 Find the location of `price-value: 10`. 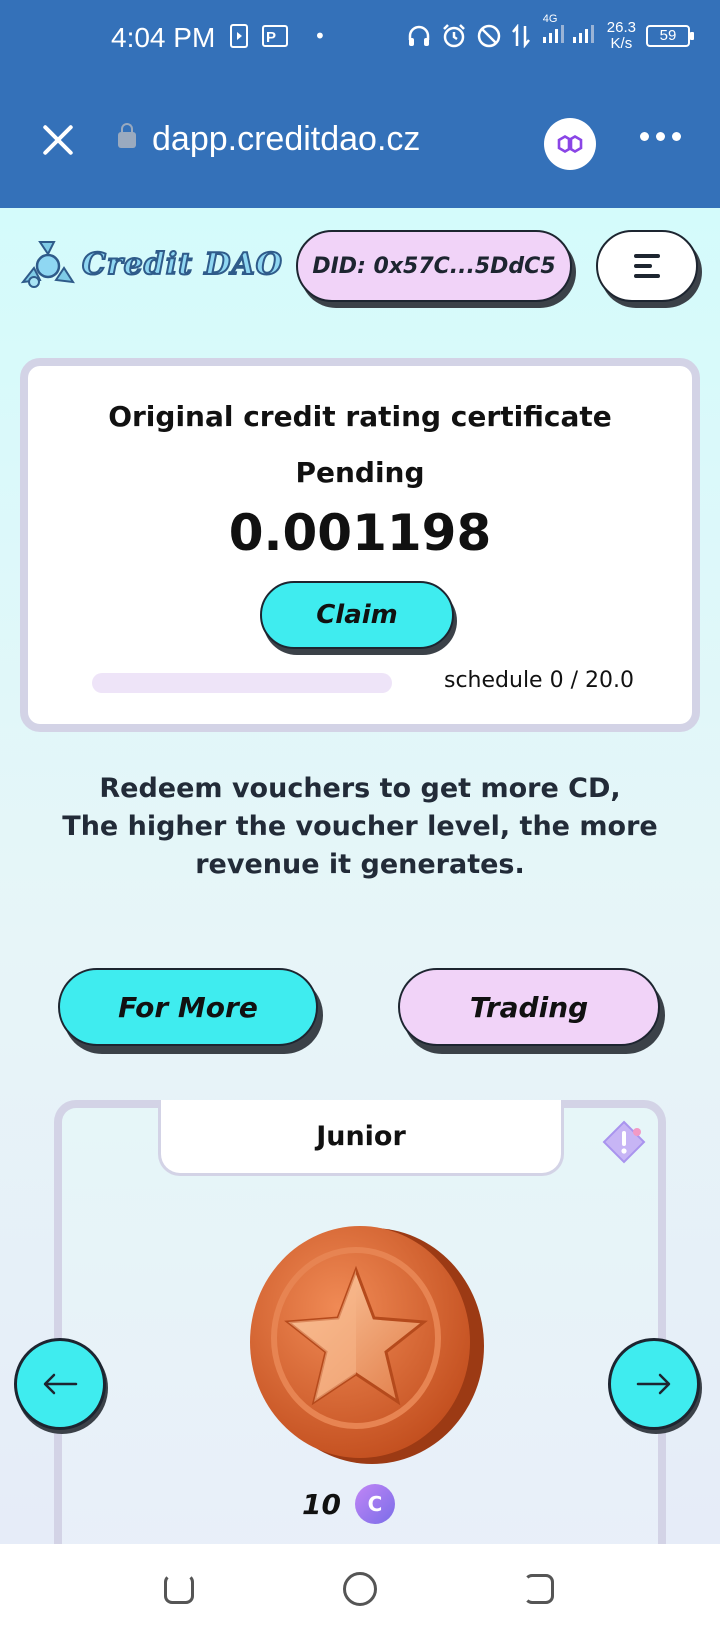

price-value: 10 is located at coordinates (321, 1504).